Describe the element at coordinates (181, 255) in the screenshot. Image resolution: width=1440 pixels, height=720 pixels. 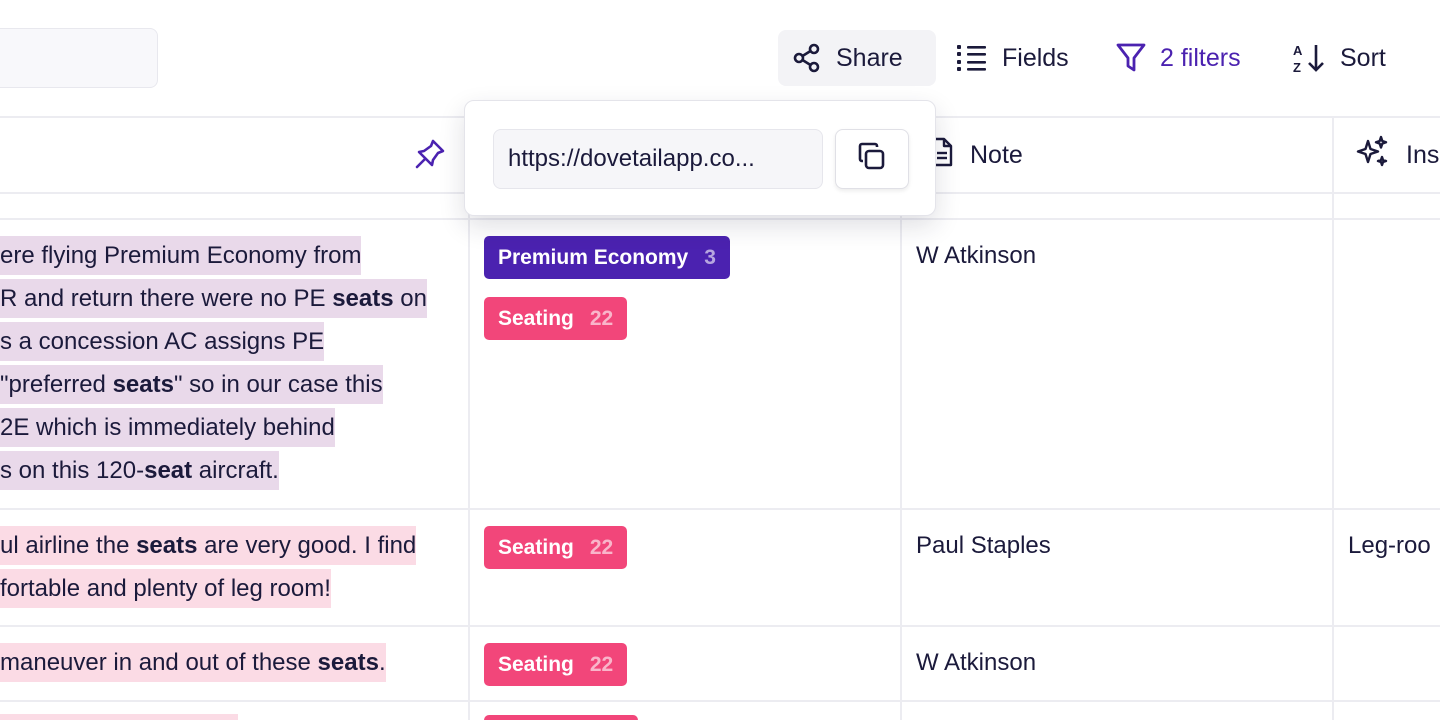
I see `quote-segment: ere flying Premium Economy from` at that location.